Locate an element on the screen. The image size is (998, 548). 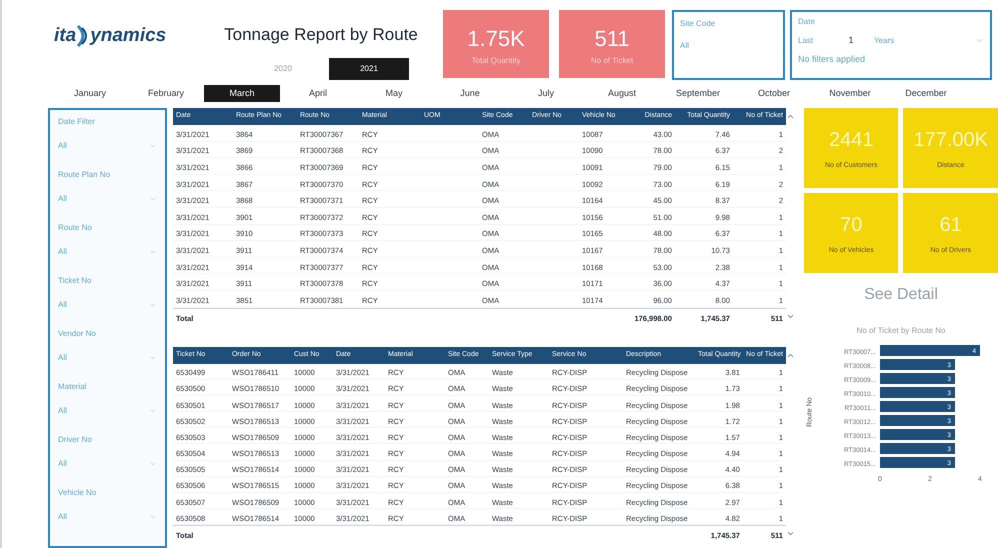
month-tab: March is located at coordinates (242, 93).